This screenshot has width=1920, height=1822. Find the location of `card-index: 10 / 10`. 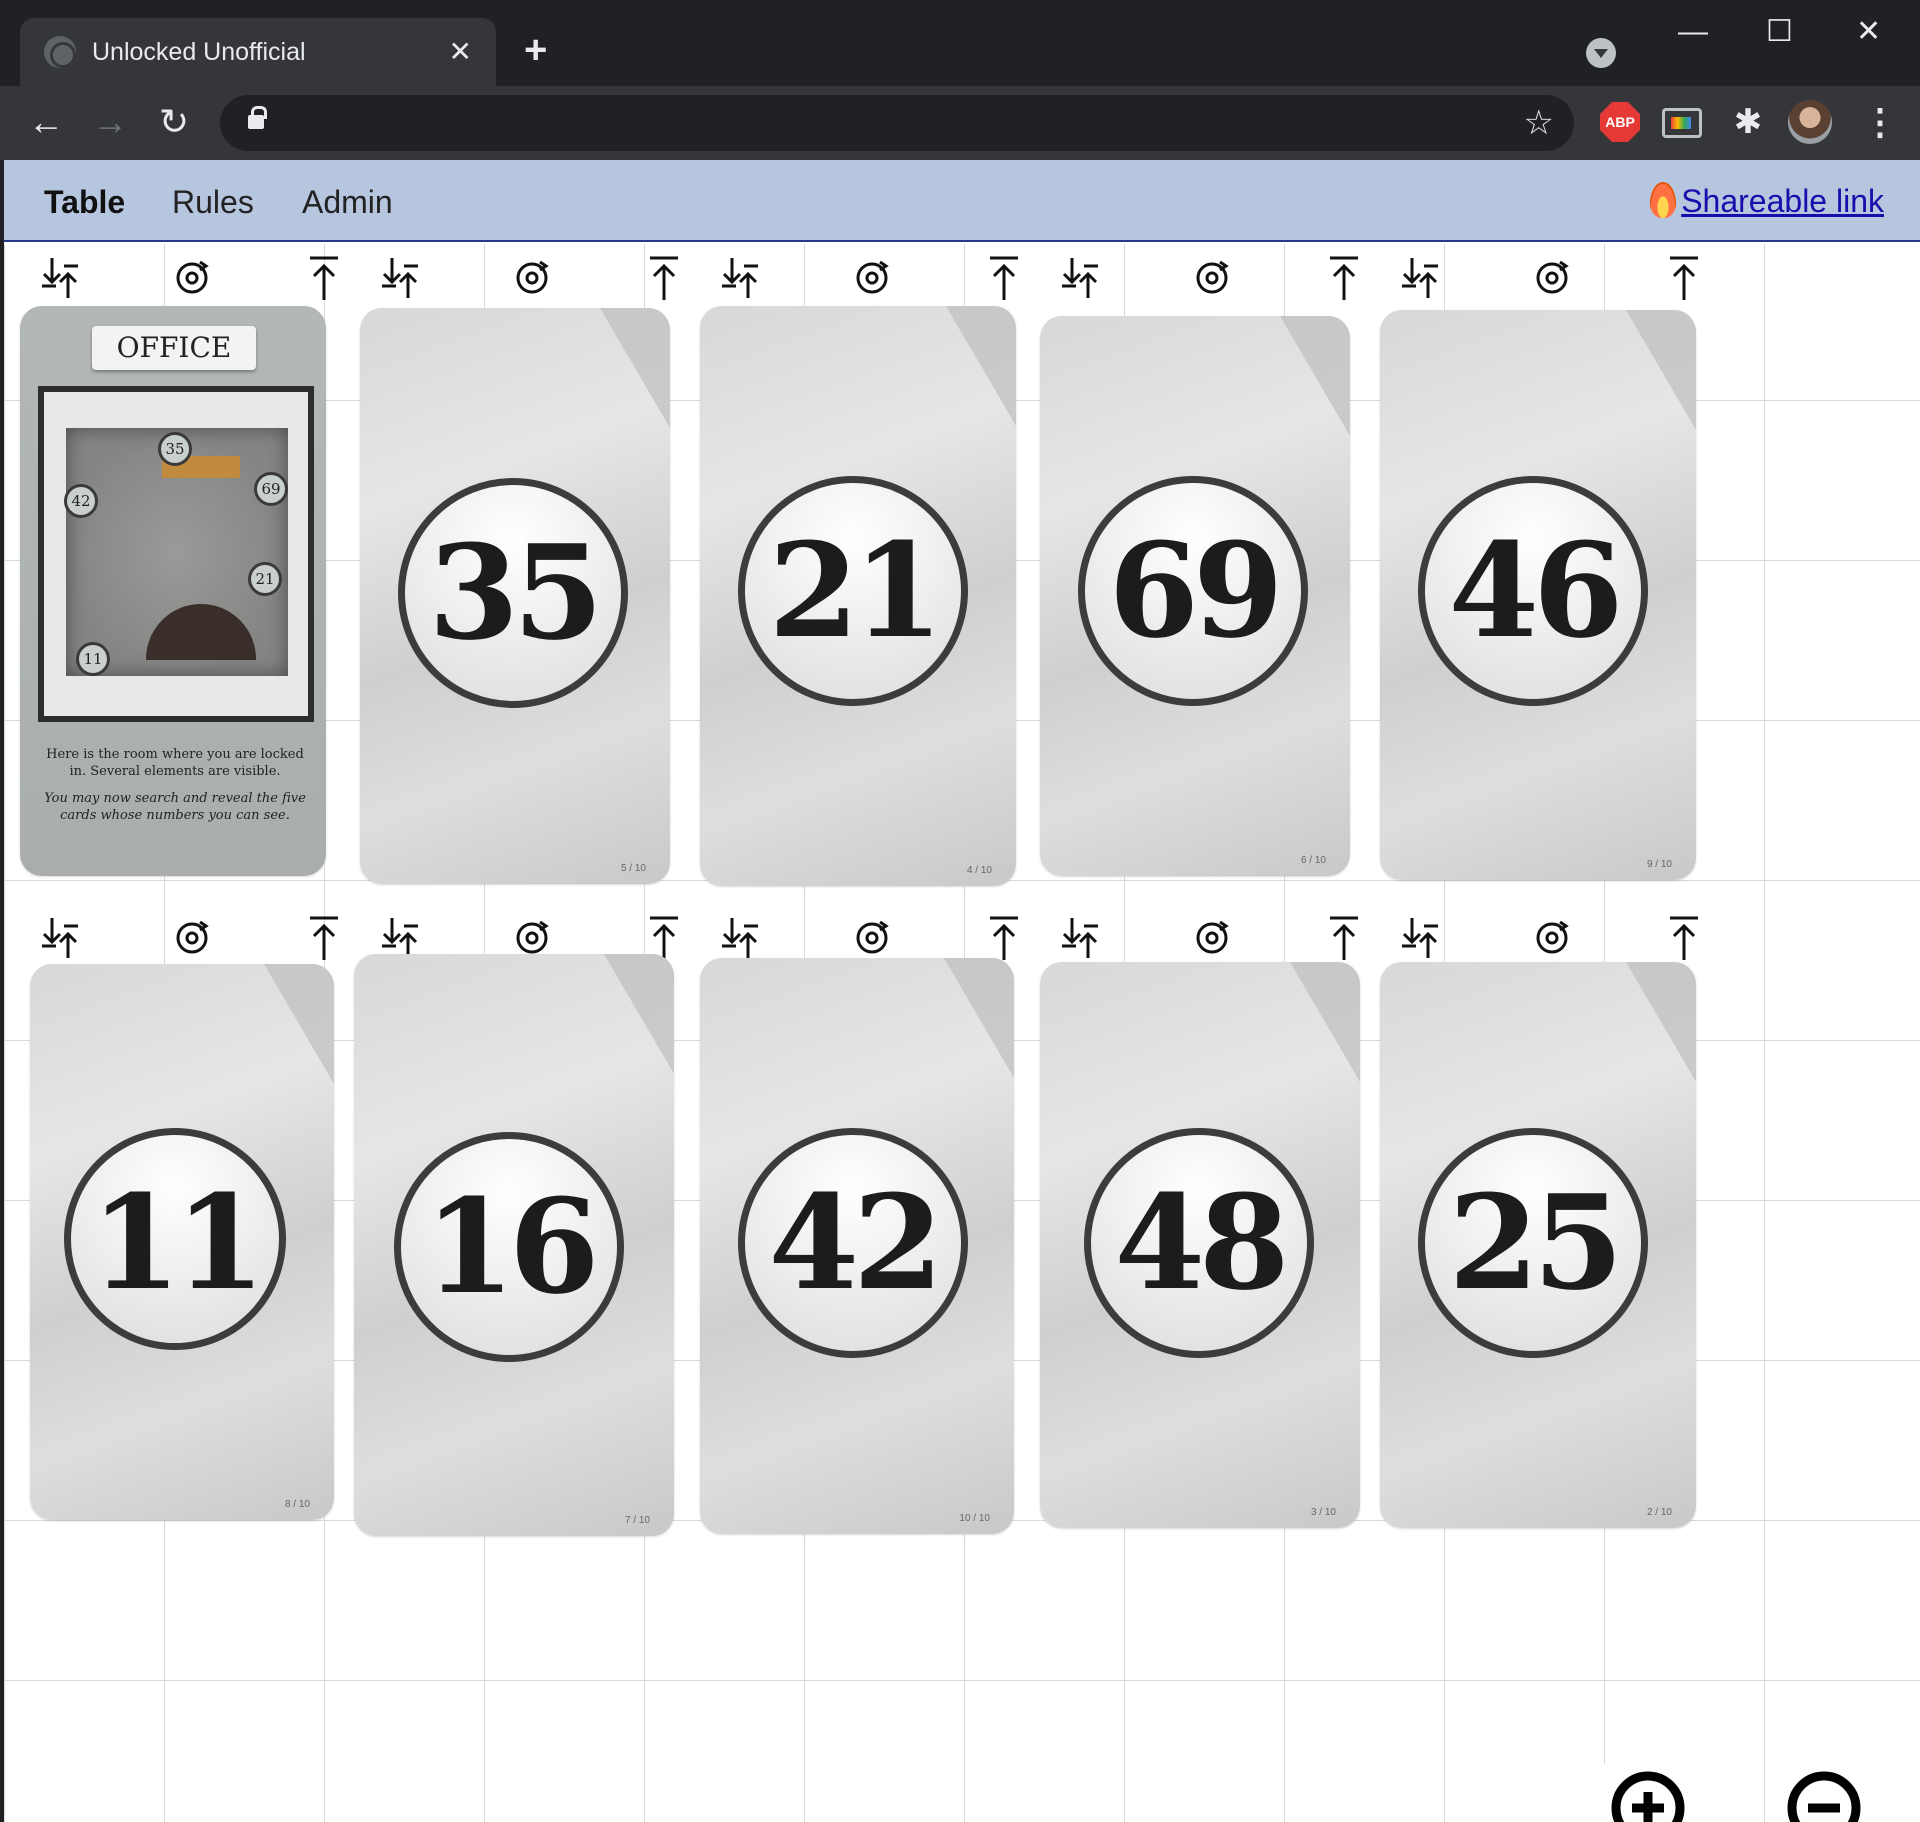

card-index: 10 / 10 is located at coordinates (974, 1518).